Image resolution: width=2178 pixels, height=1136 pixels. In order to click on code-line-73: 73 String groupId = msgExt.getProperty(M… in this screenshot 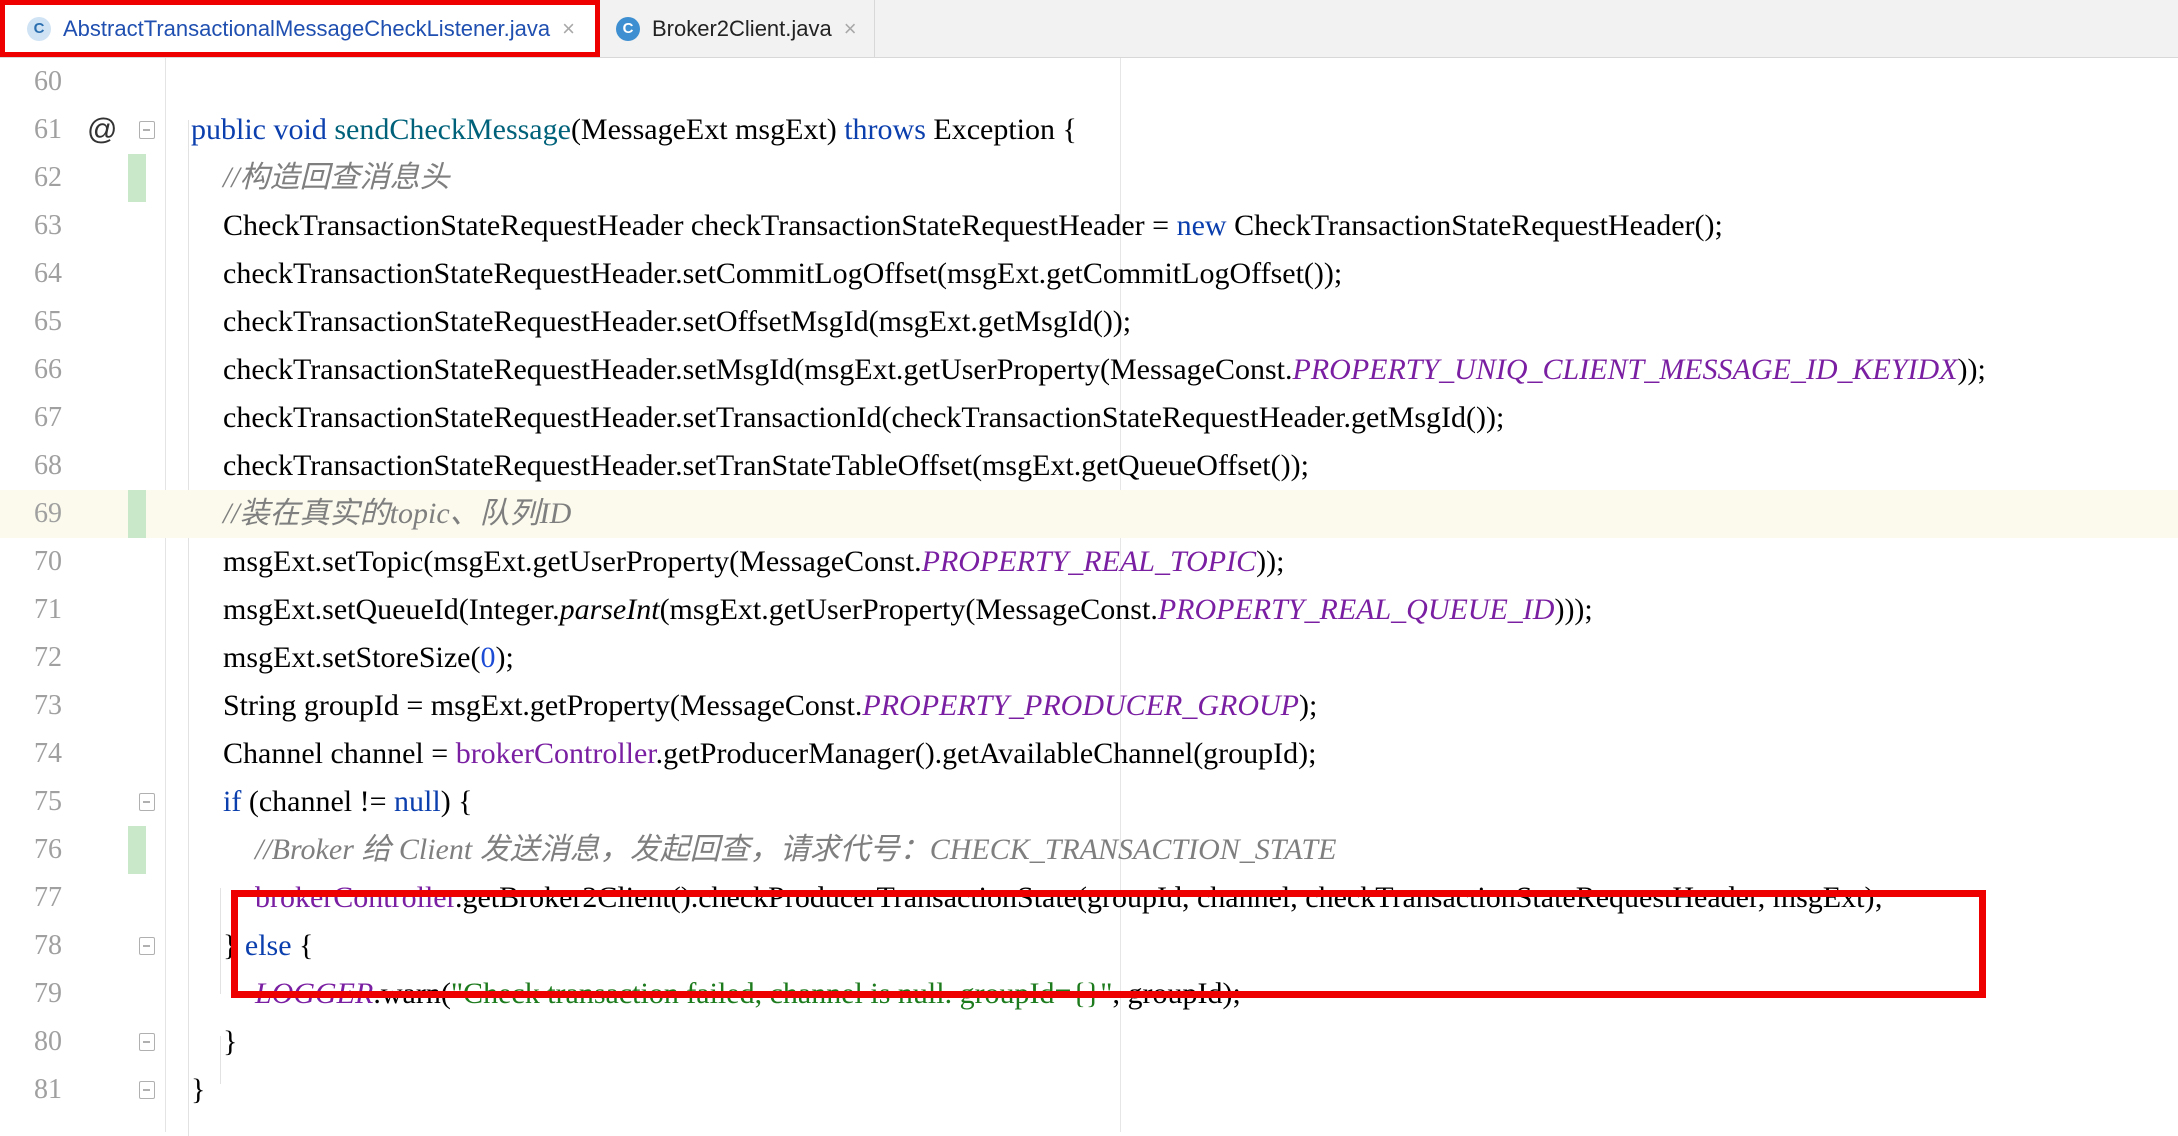, I will do `click(1089, 706)`.